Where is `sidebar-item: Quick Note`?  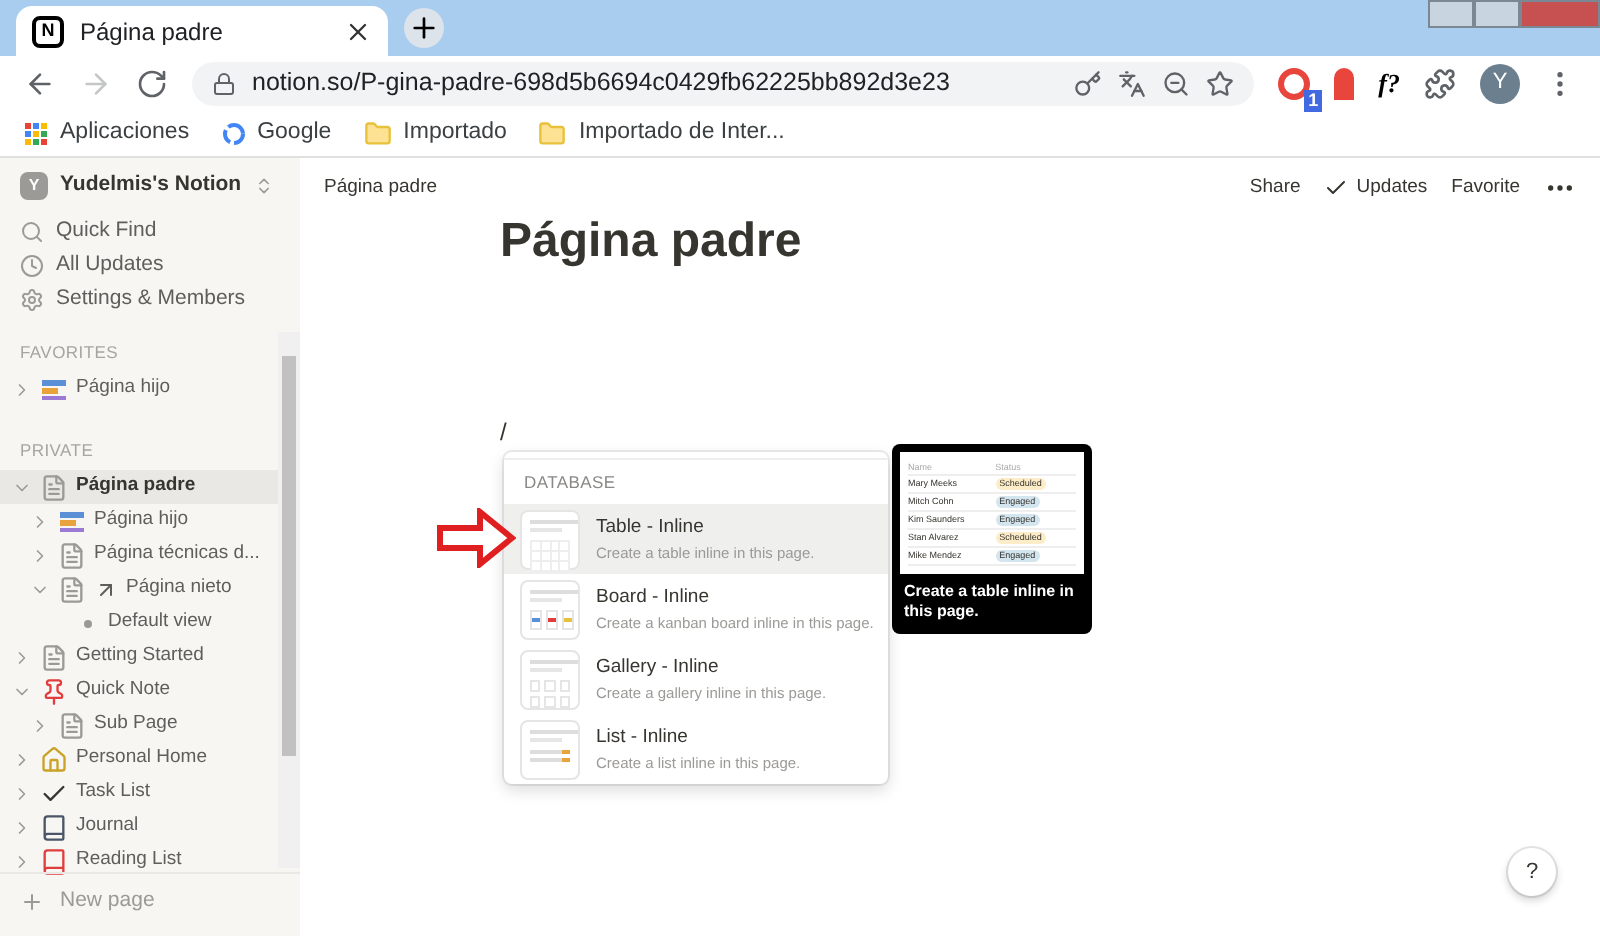
sidebar-item: Quick Note is located at coordinates (139, 691).